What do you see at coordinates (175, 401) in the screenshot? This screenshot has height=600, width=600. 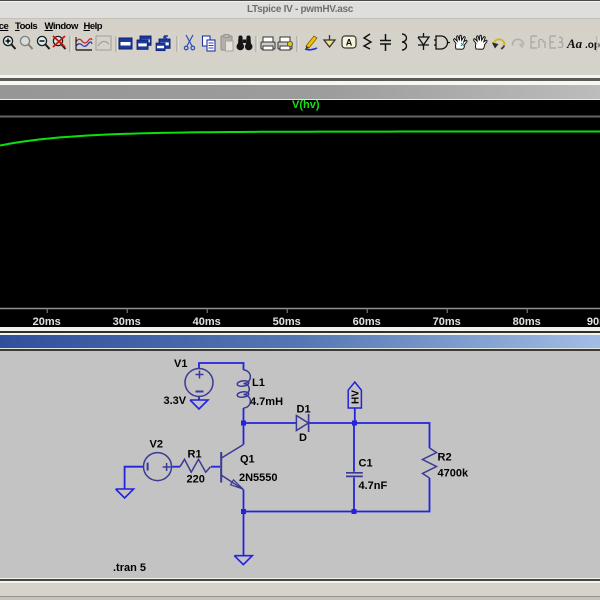 I see `svg-text: 3.3V` at bounding box center [175, 401].